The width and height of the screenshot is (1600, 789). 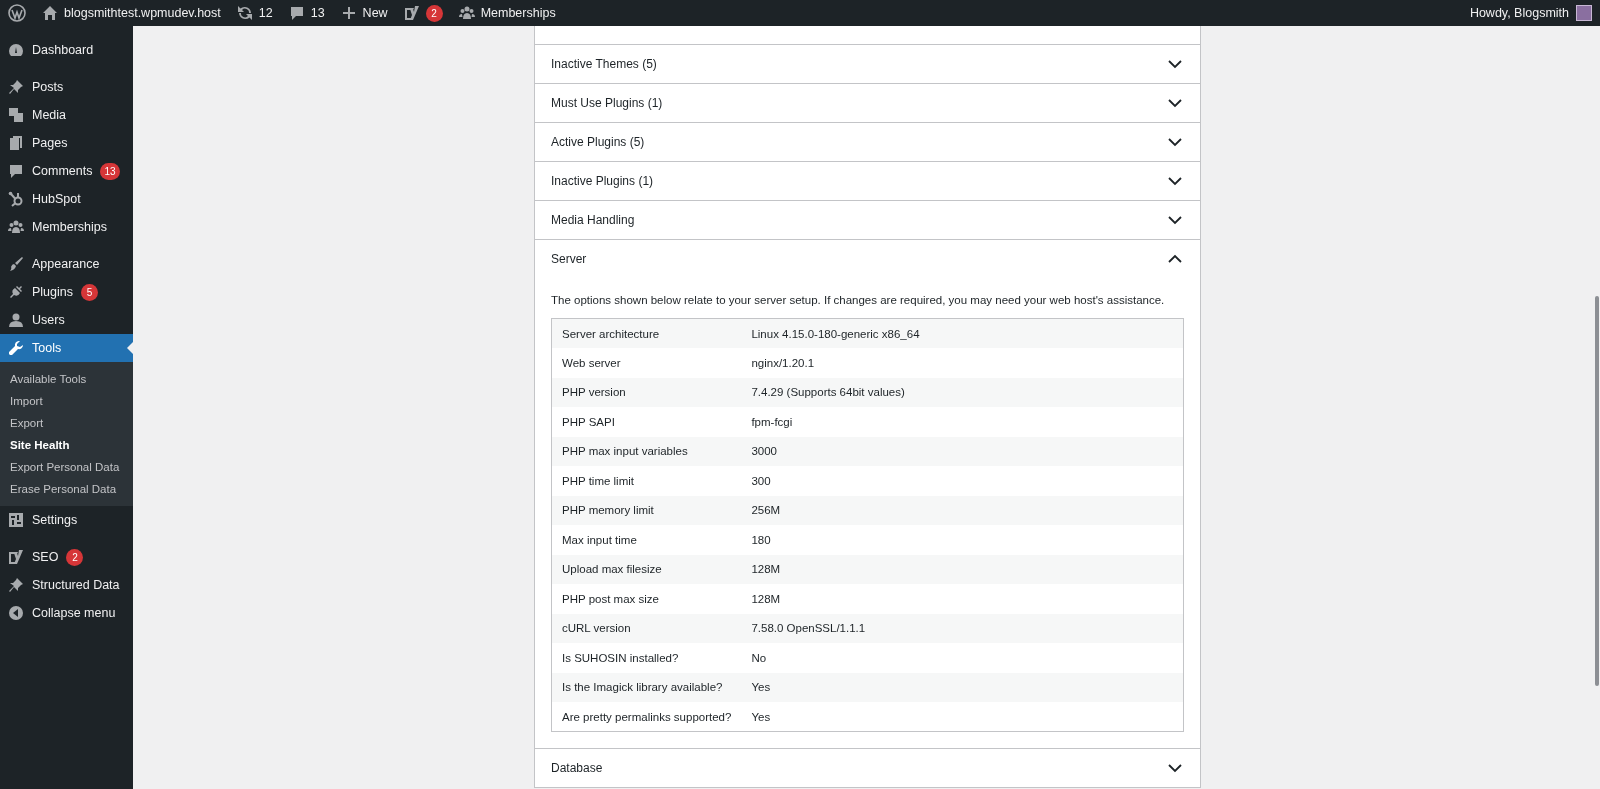 What do you see at coordinates (434, 13) in the screenshot?
I see `notification-badge: 2` at bounding box center [434, 13].